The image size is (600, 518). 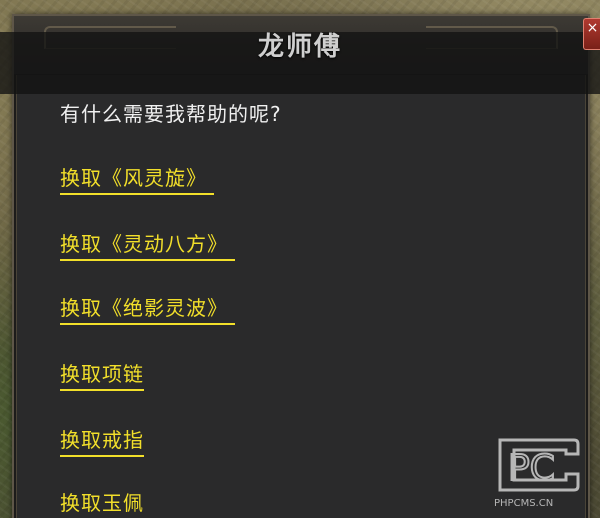 I want to click on close-icon: ×, so click(x=592, y=28).